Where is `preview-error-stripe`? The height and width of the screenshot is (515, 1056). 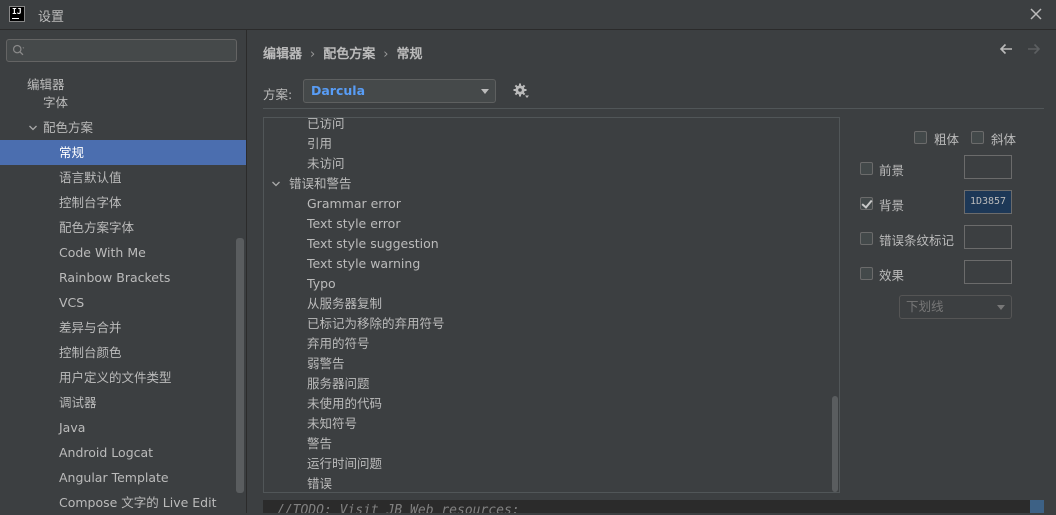
preview-error-stripe is located at coordinates (1037, 506).